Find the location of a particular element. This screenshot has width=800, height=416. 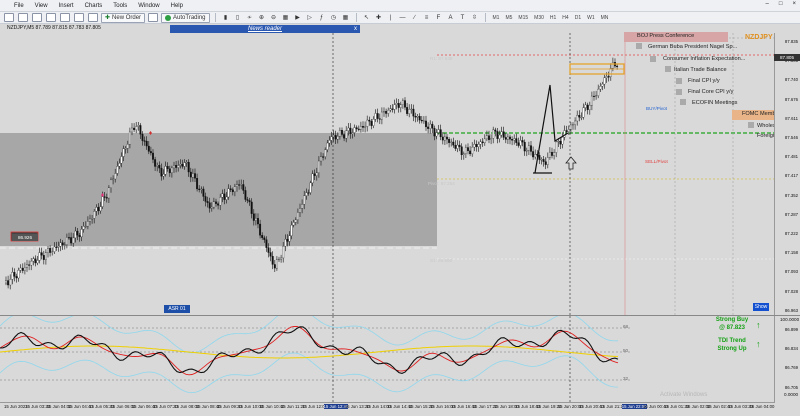

navigator-icon is located at coordinates (65, 17).